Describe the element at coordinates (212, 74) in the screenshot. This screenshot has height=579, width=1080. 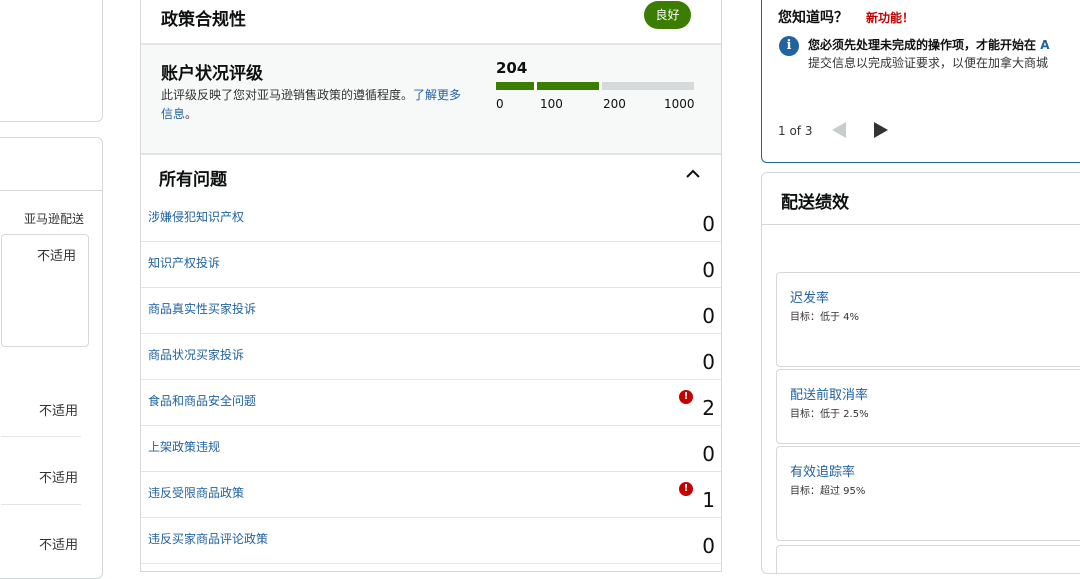
I see `rating-title: 账户状况评级` at that location.